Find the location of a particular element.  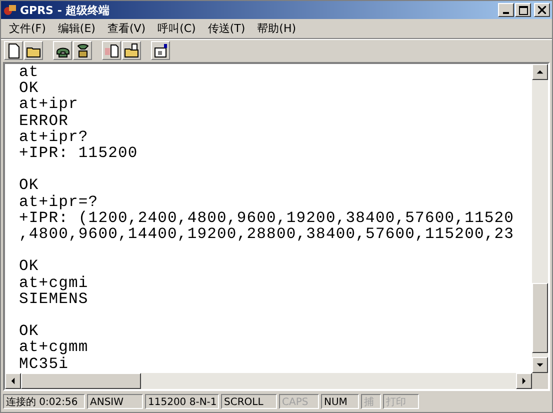

terminal-line: at+cgmi is located at coordinates (53, 282).